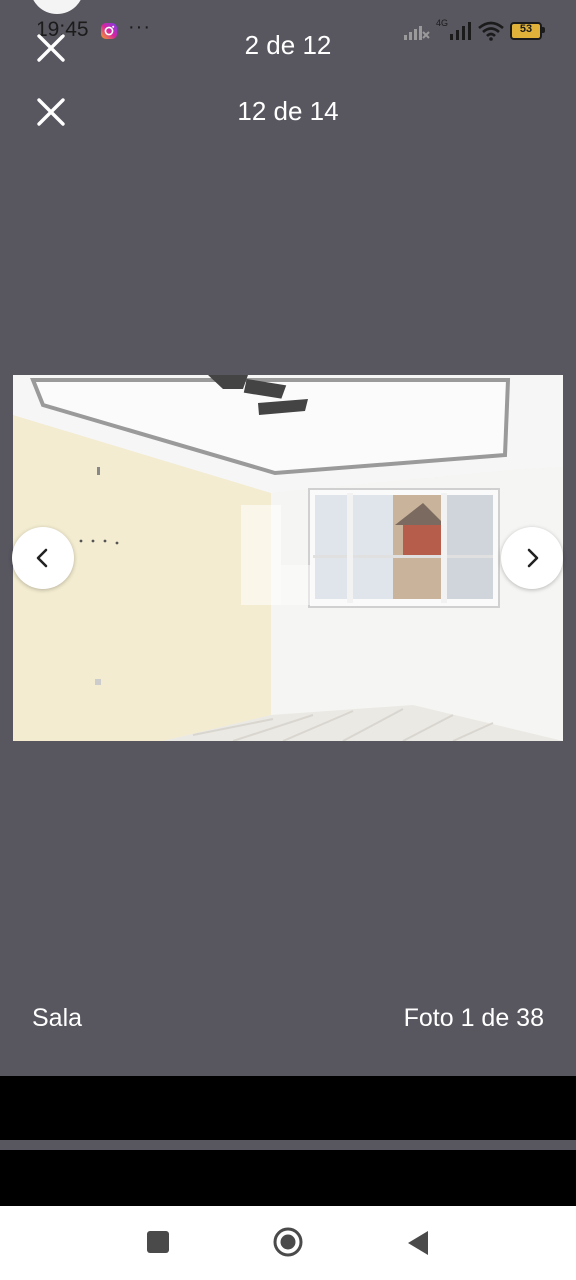 The image size is (576, 1280). What do you see at coordinates (288, 1242) in the screenshot?
I see `home-circle-icon` at bounding box center [288, 1242].